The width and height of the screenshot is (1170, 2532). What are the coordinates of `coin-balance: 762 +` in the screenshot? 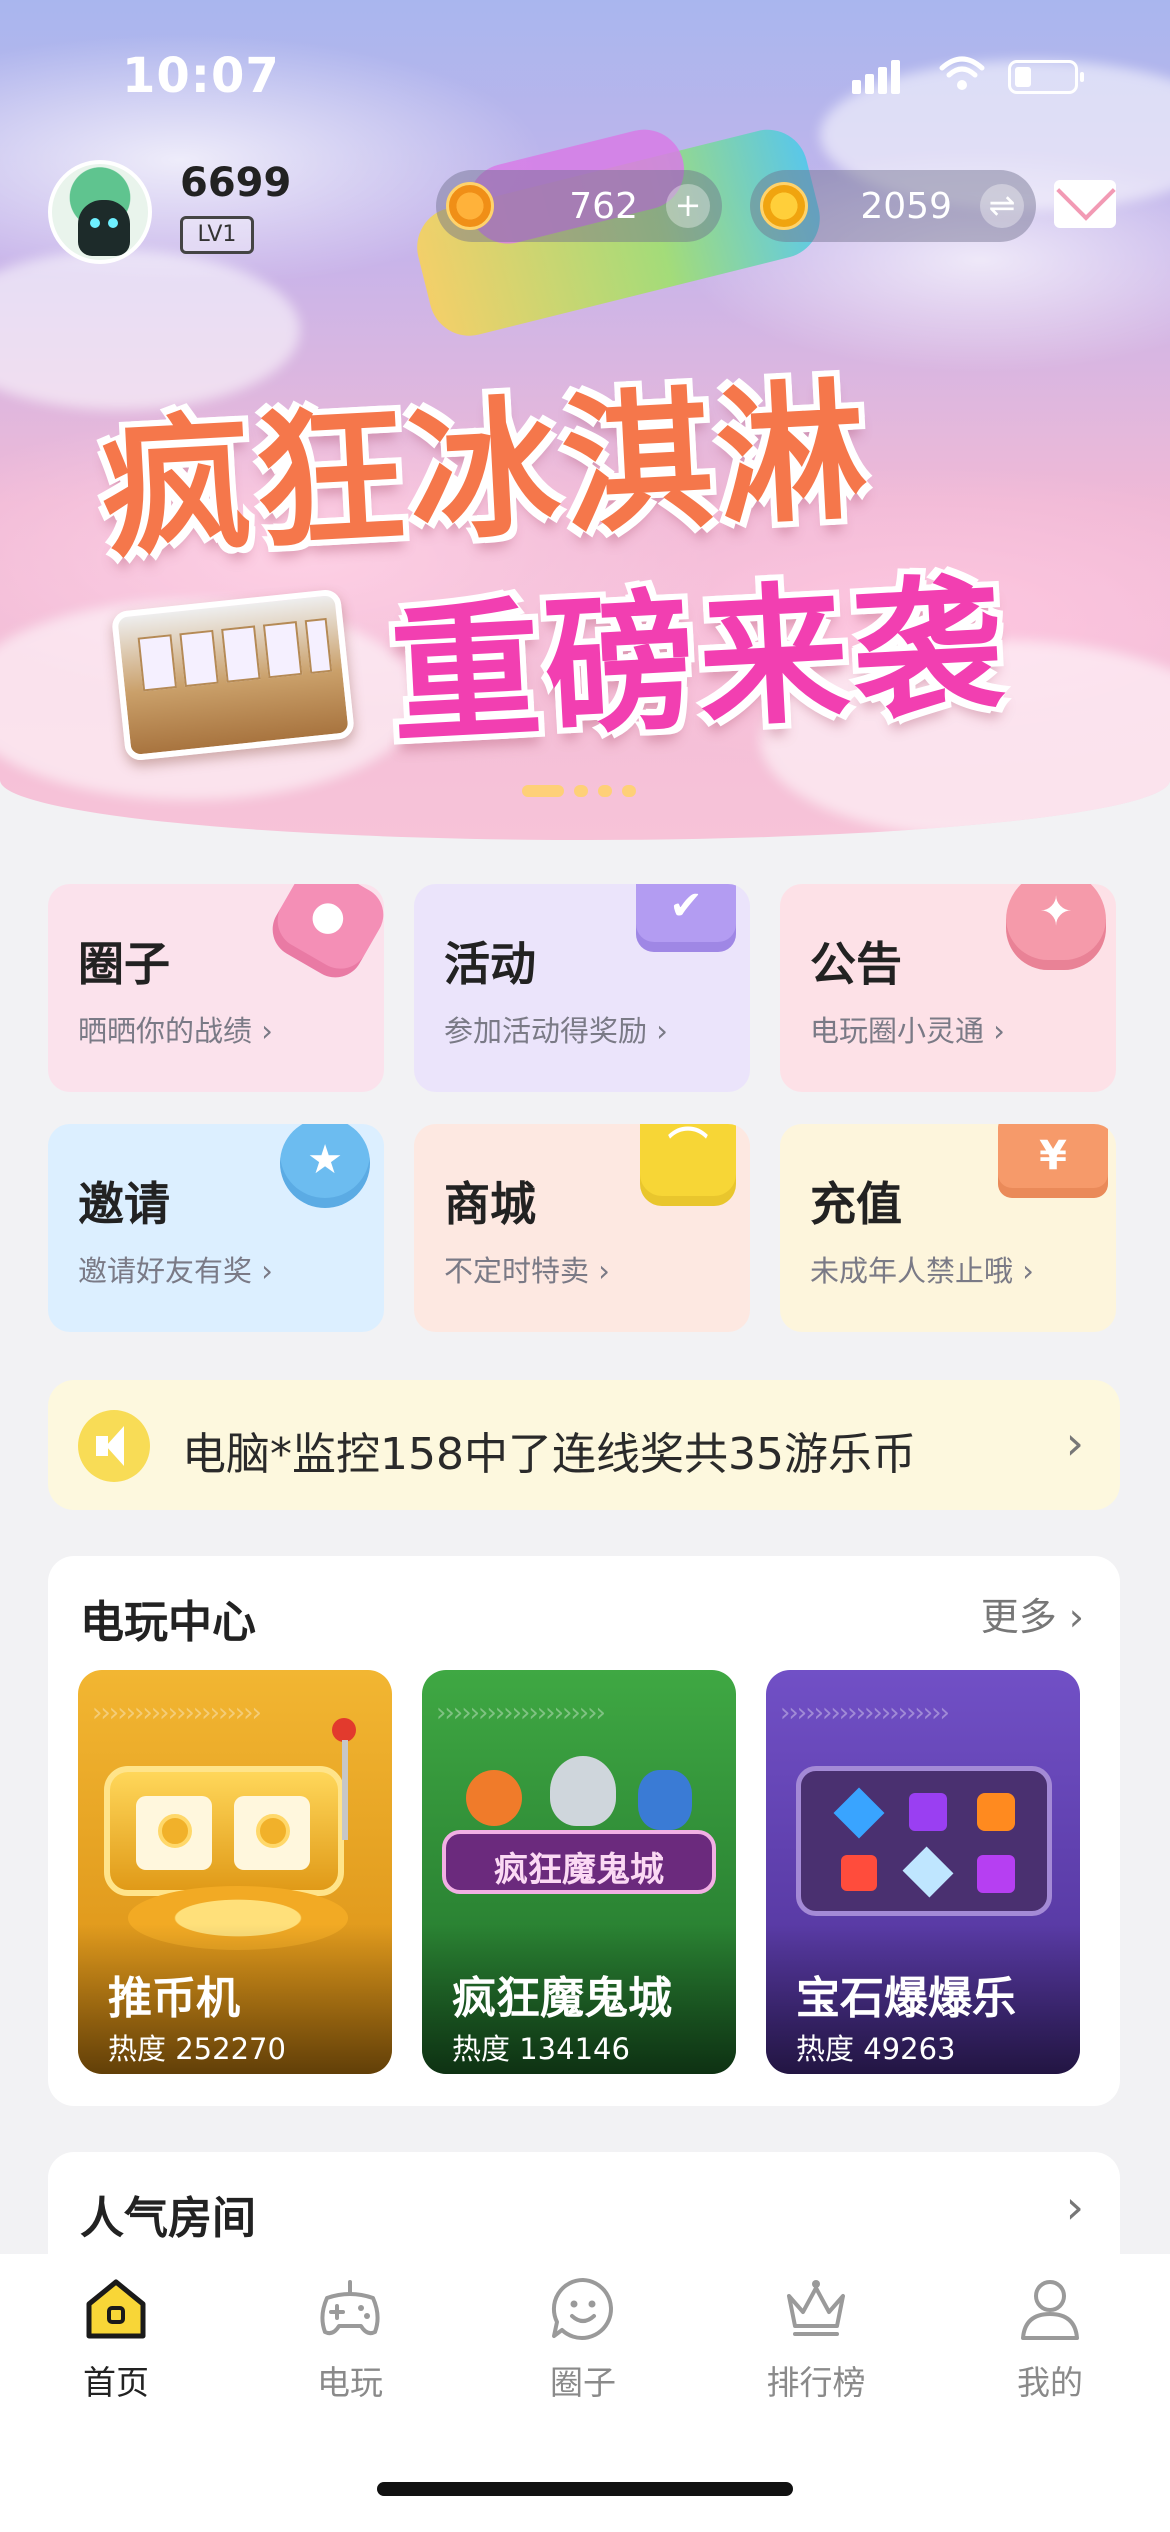 It's located at (579, 206).